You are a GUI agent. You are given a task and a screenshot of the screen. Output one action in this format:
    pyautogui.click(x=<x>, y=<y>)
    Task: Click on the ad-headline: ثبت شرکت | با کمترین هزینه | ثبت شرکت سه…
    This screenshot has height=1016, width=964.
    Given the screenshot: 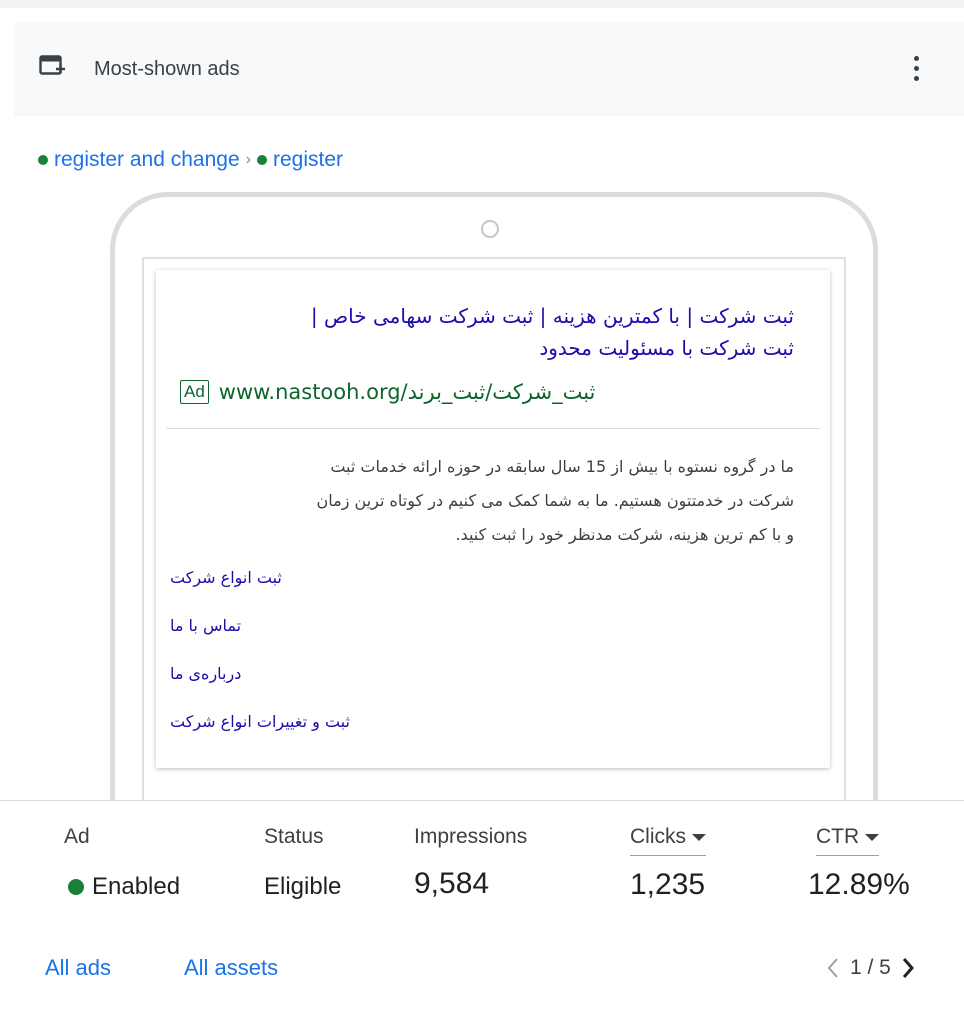 What is the action you would take?
    pyautogui.click(x=484, y=332)
    